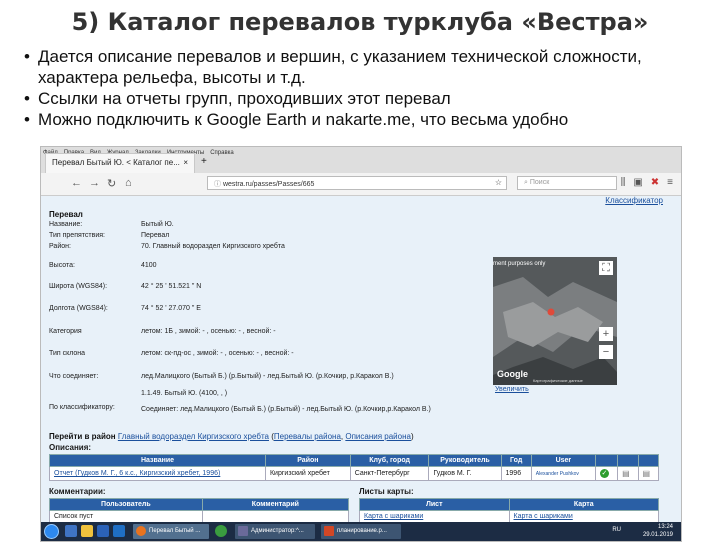 This screenshot has height=542, width=720. Describe the element at coordinates (509, 516) in the screenshot. I see `table-row: Карта с шариками Карта с шариками` at that location.